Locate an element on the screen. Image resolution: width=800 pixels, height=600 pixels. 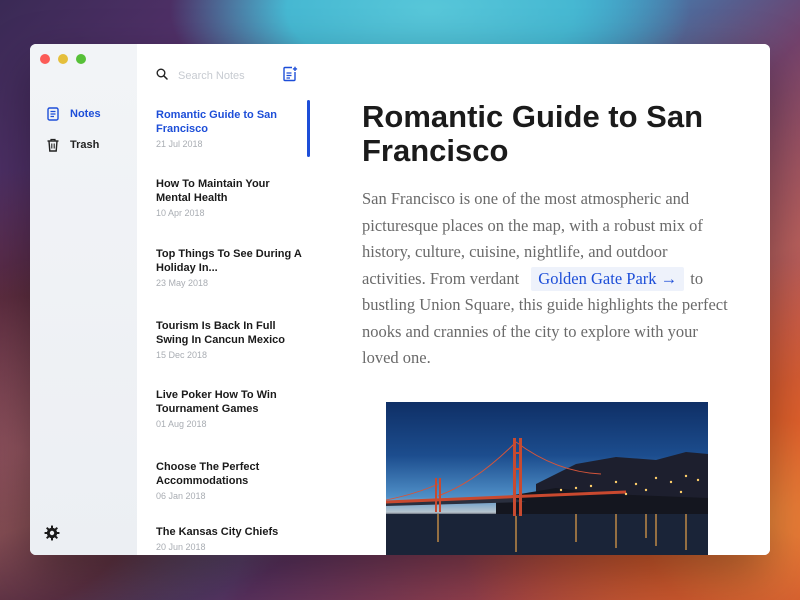
sidebar-item-trash: Trash is located at coordinates (72, 145).